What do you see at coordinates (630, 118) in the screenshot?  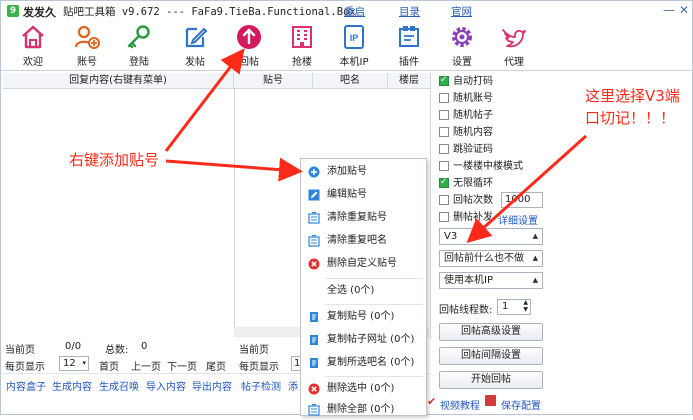 I see `annotation-select-v3-line2: 口切记！！！` at bounding box center [630, 118].